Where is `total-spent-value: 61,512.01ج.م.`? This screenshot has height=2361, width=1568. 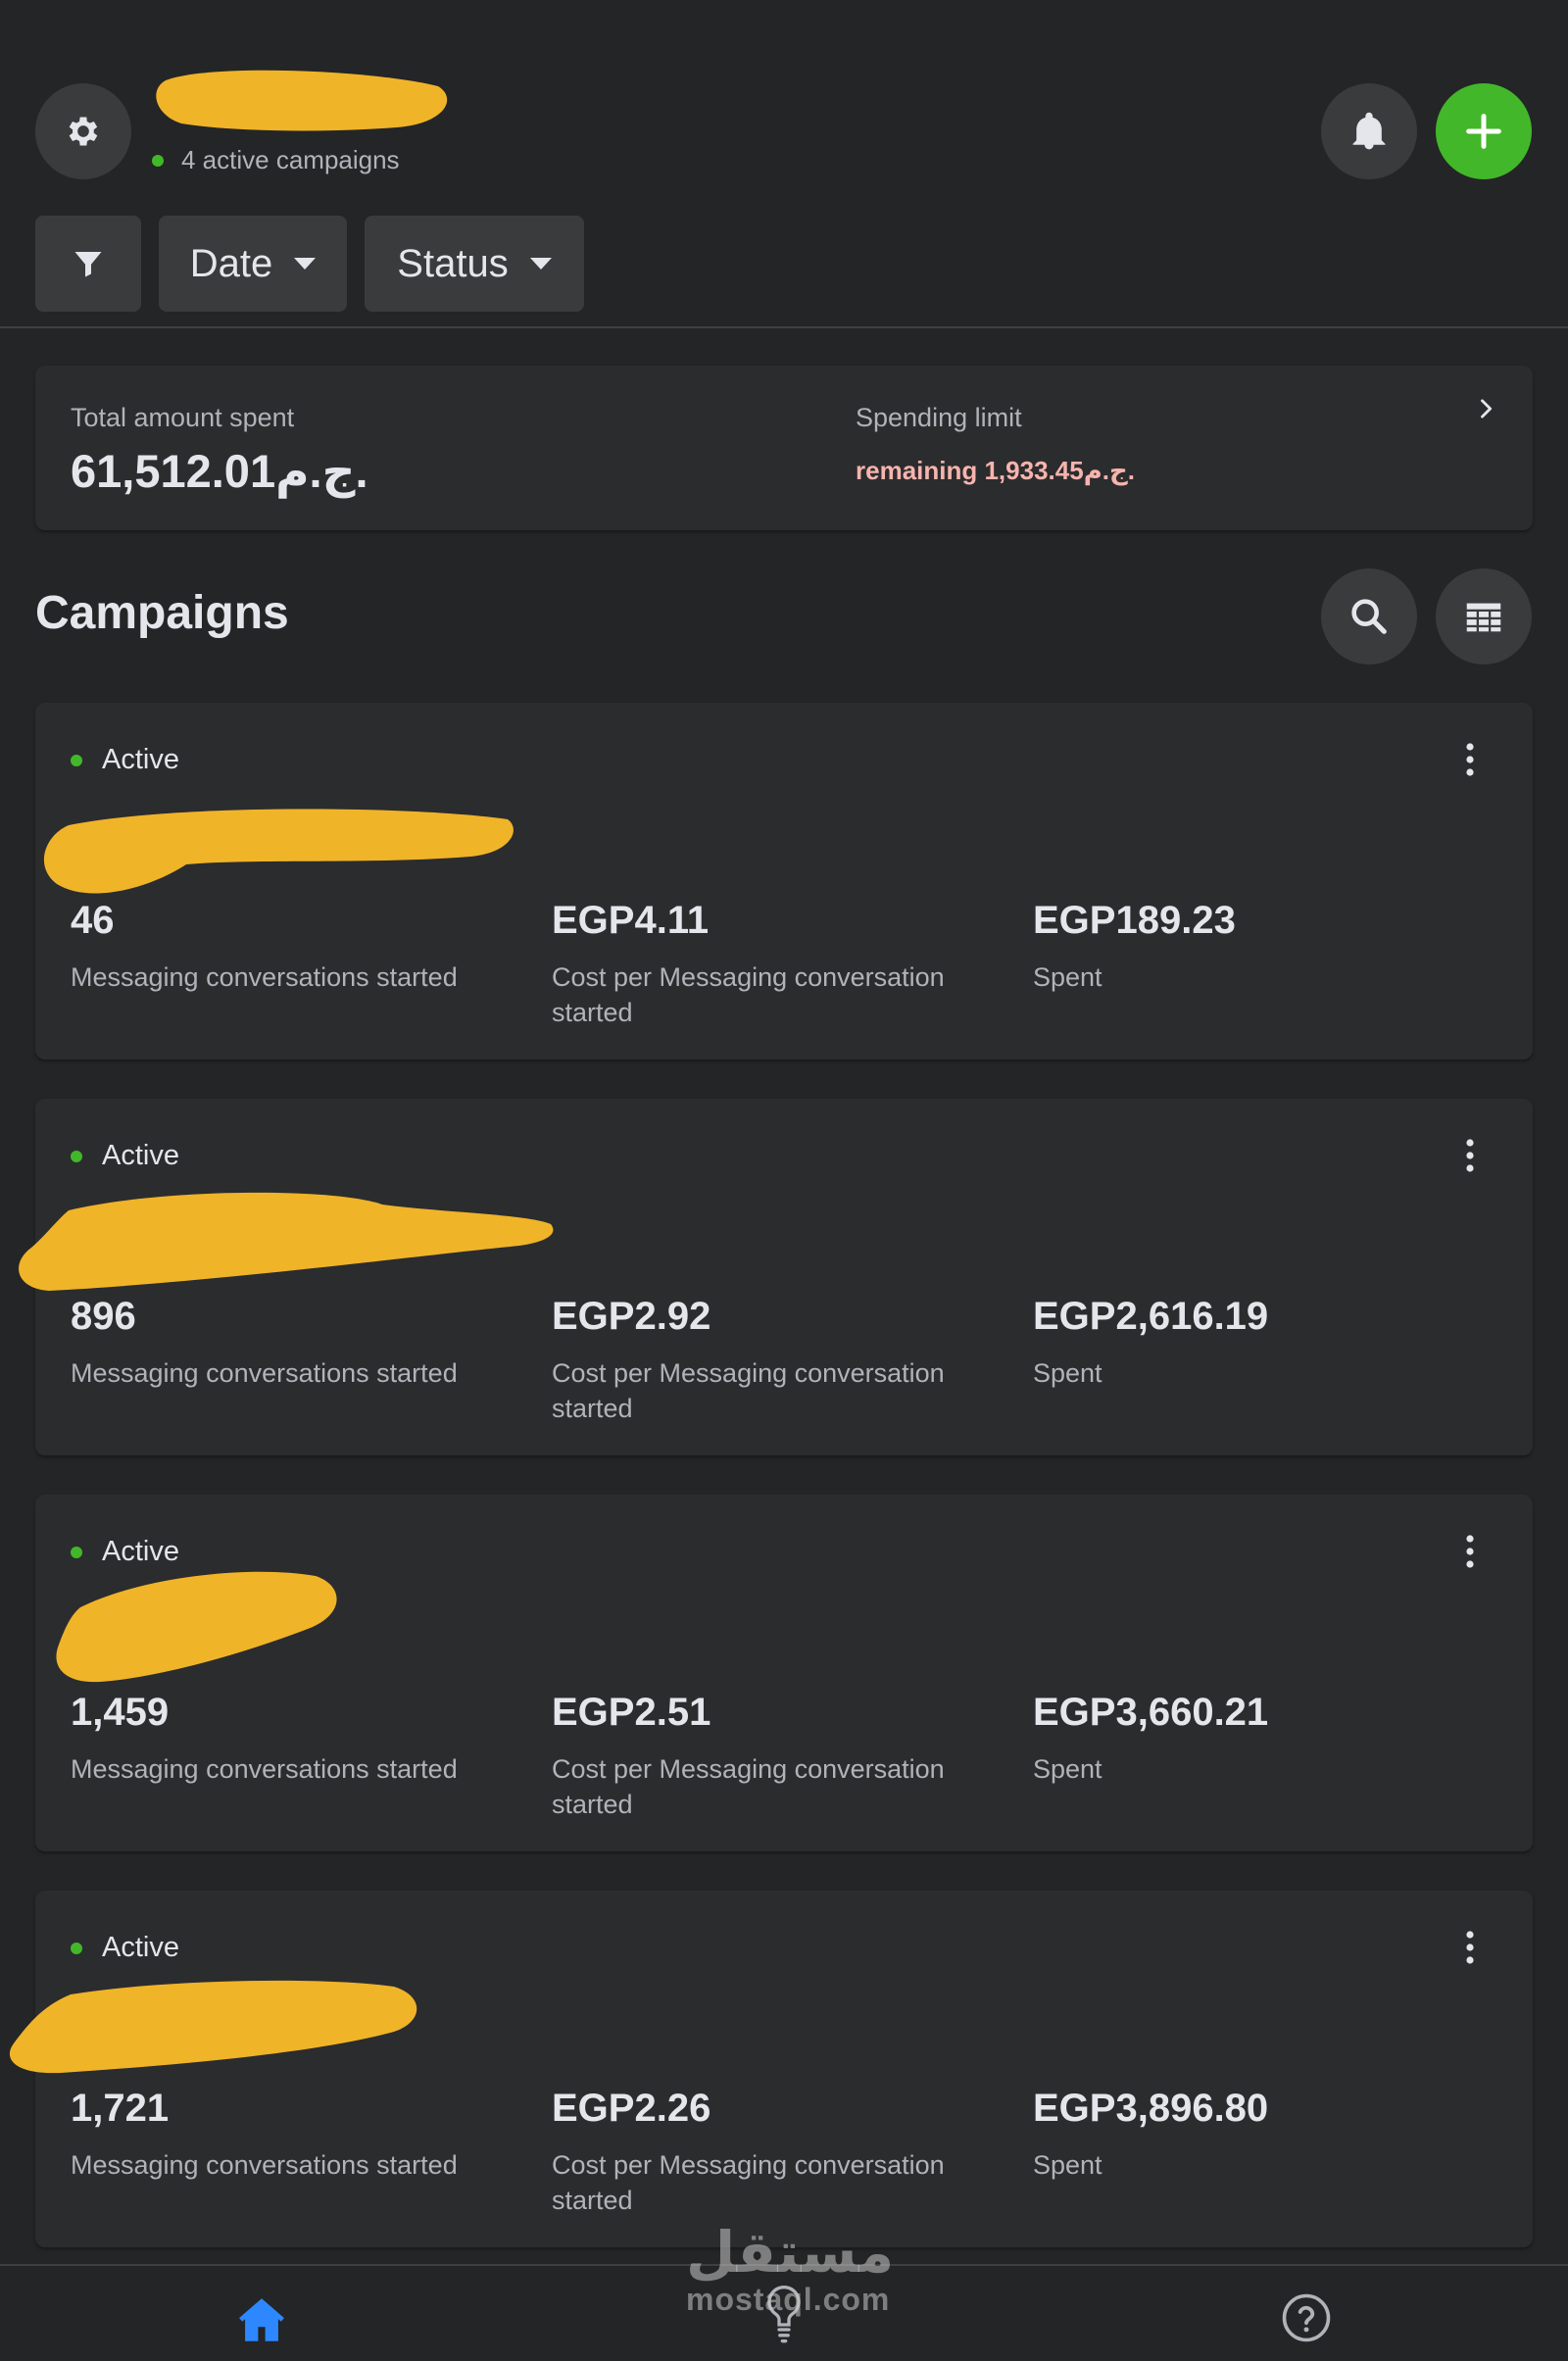 total-spent-value: 61,512.01ج.م. is located at coordinates (219, 471).